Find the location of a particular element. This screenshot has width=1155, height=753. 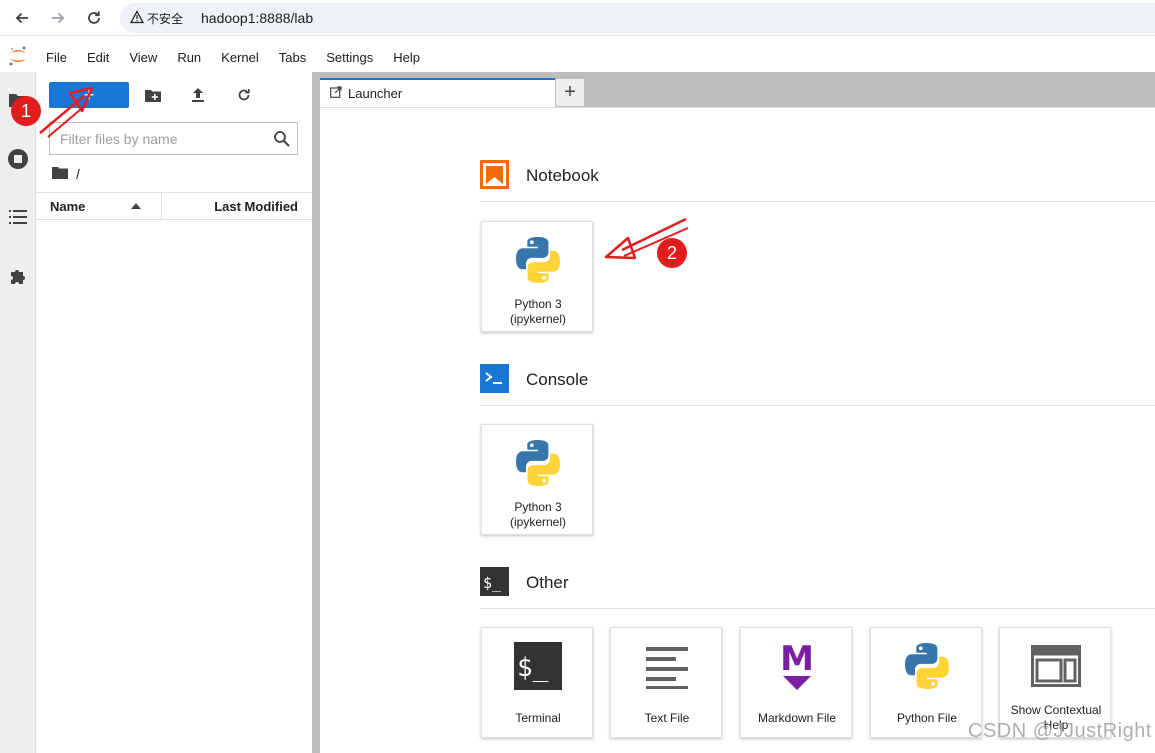

watermark: CSDN @JJustRight is located at coordinates (1060, 731).